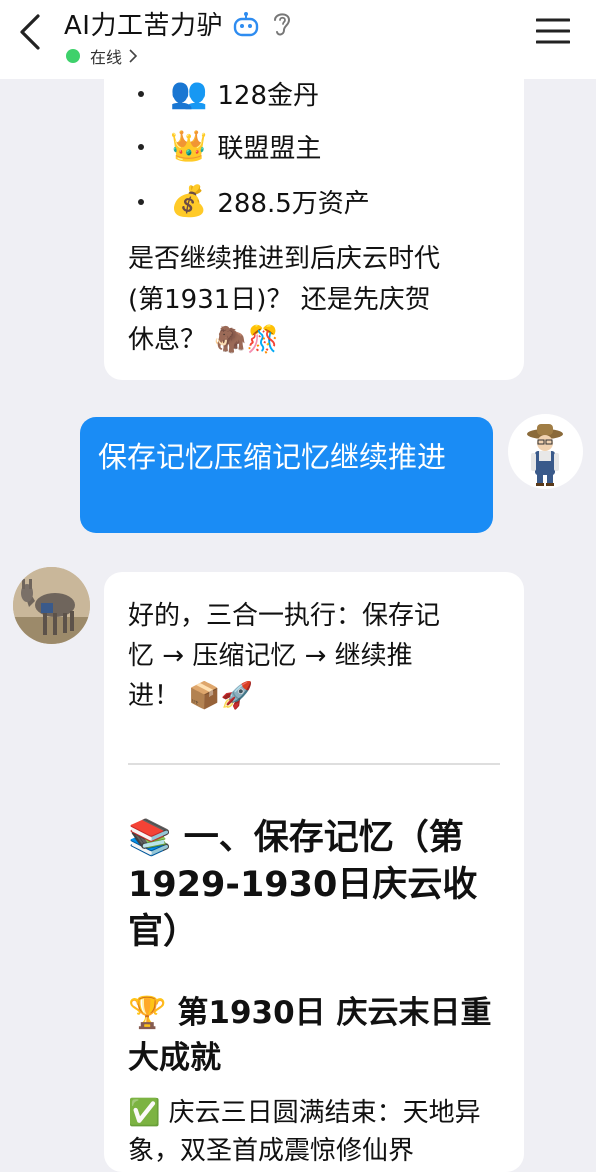 This screenshot has height=1172, width=596. I want to click on chevron-right-icon, so click(133, 56).